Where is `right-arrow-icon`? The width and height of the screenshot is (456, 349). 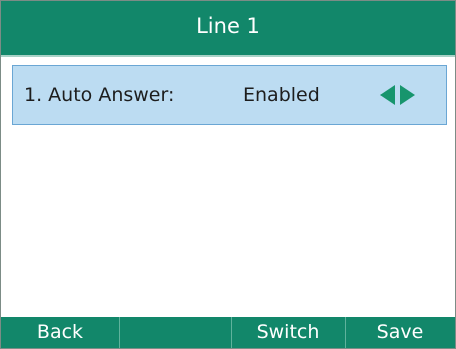 right-arrow-icon is located at coordinates (407, 95).